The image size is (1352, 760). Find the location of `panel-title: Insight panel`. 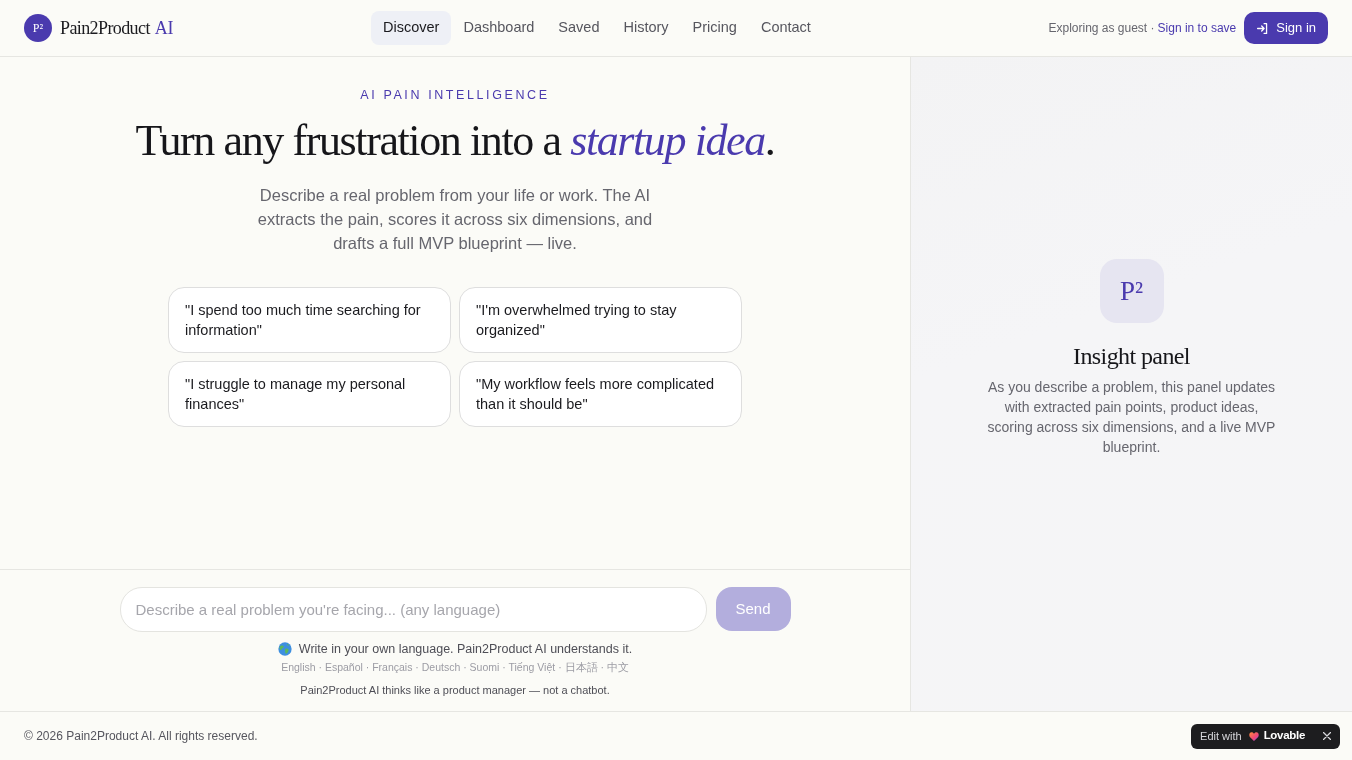

panel-title: Insight panel is located at coordinates (1131, 356).